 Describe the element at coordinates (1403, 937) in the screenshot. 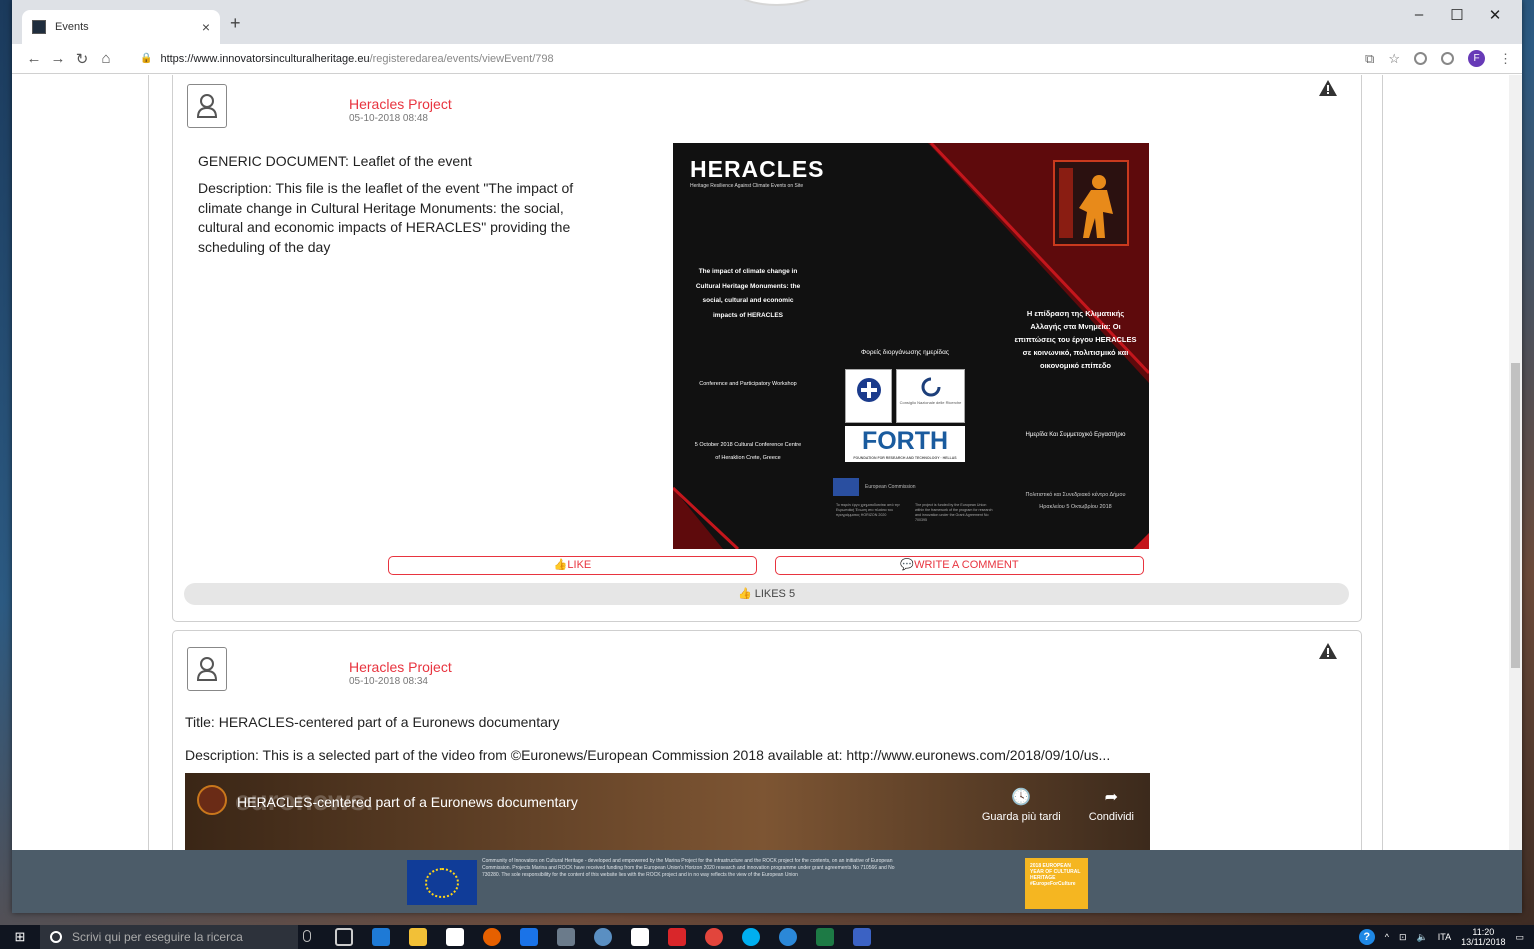

I see `network-icon: ⊡` at that location.